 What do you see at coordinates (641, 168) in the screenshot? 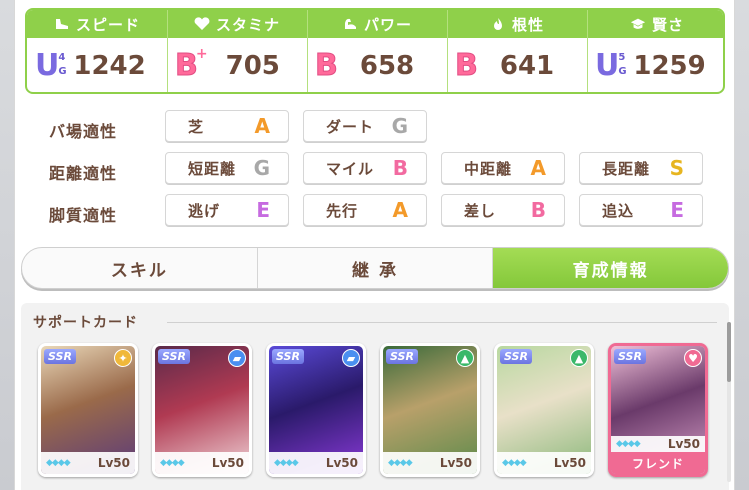
I see `aptitude-long: 長距離 S` at bounding box center [641, 168].